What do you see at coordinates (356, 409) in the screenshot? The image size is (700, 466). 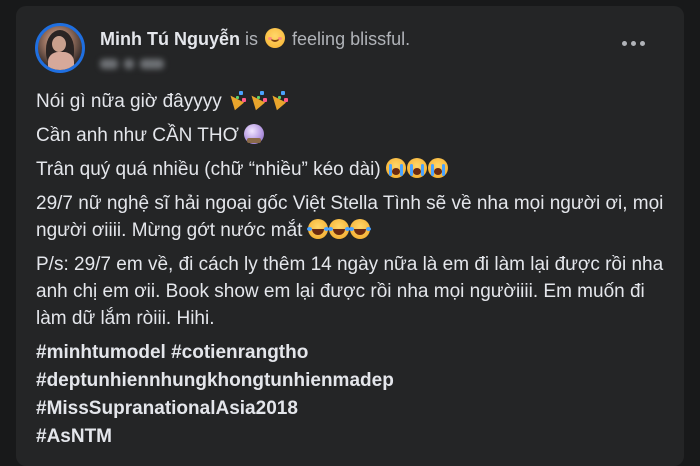 I see `hashtag-link: #MissSupranationalAsia2018` at bounding box center [356, 409].